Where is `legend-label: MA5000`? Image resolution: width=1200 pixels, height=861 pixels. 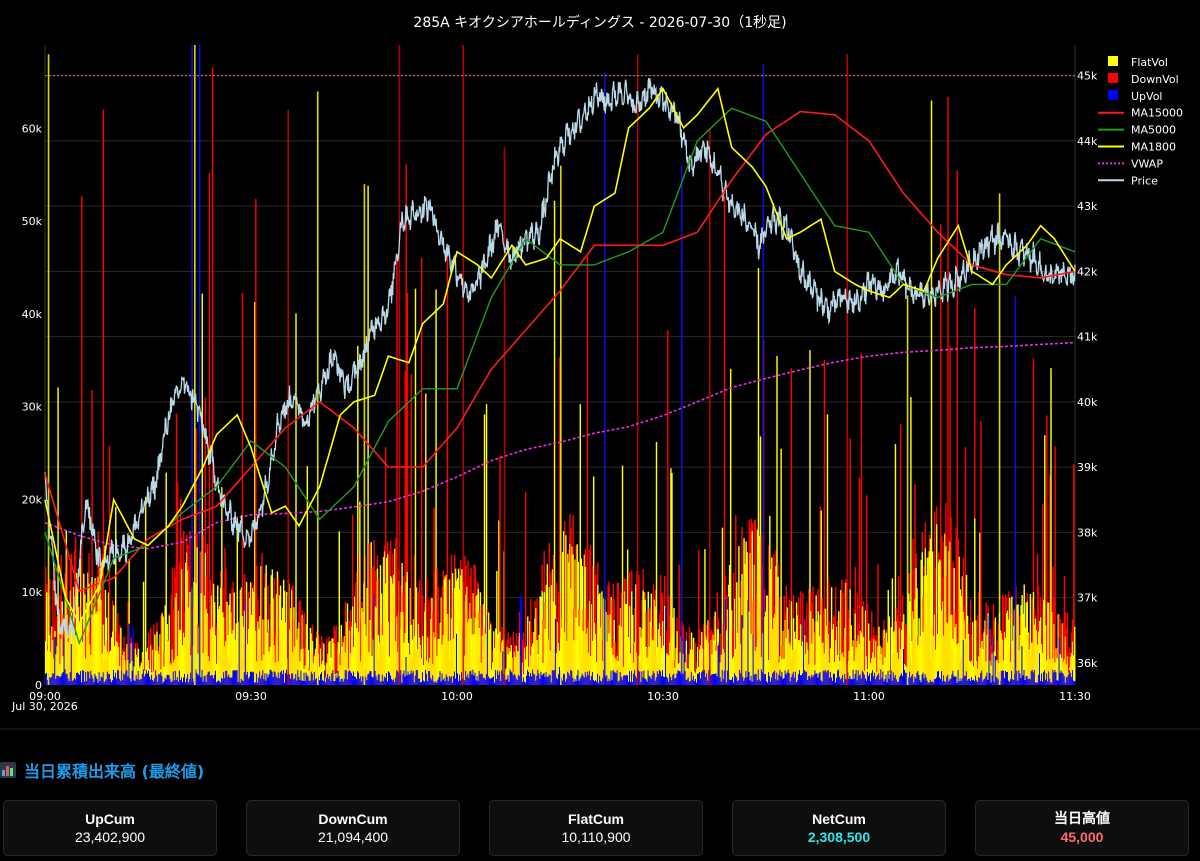
legend-label: MA5000 is located at coordinates (1153, 130).